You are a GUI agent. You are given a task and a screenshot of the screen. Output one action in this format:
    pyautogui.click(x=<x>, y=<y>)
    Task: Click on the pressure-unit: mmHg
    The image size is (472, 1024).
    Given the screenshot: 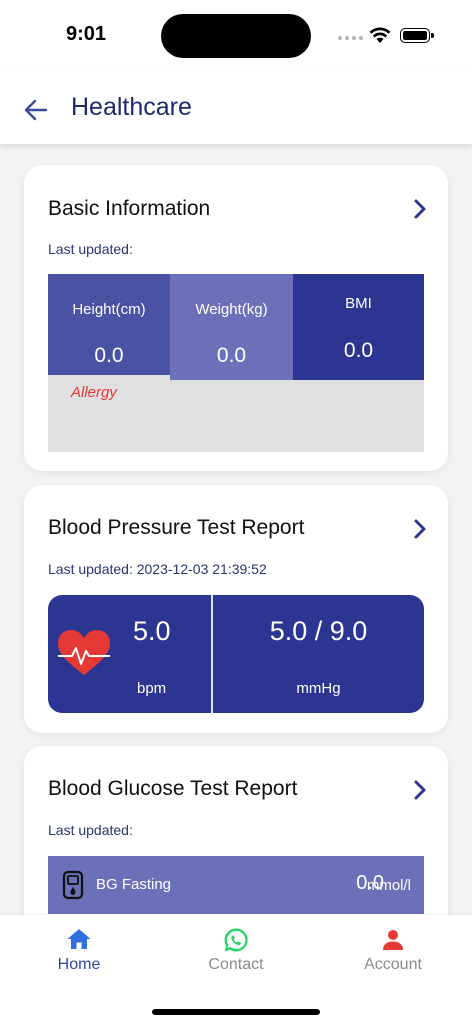 What is the action you would take?
    pyautogui.click(x=318, y=688)
    